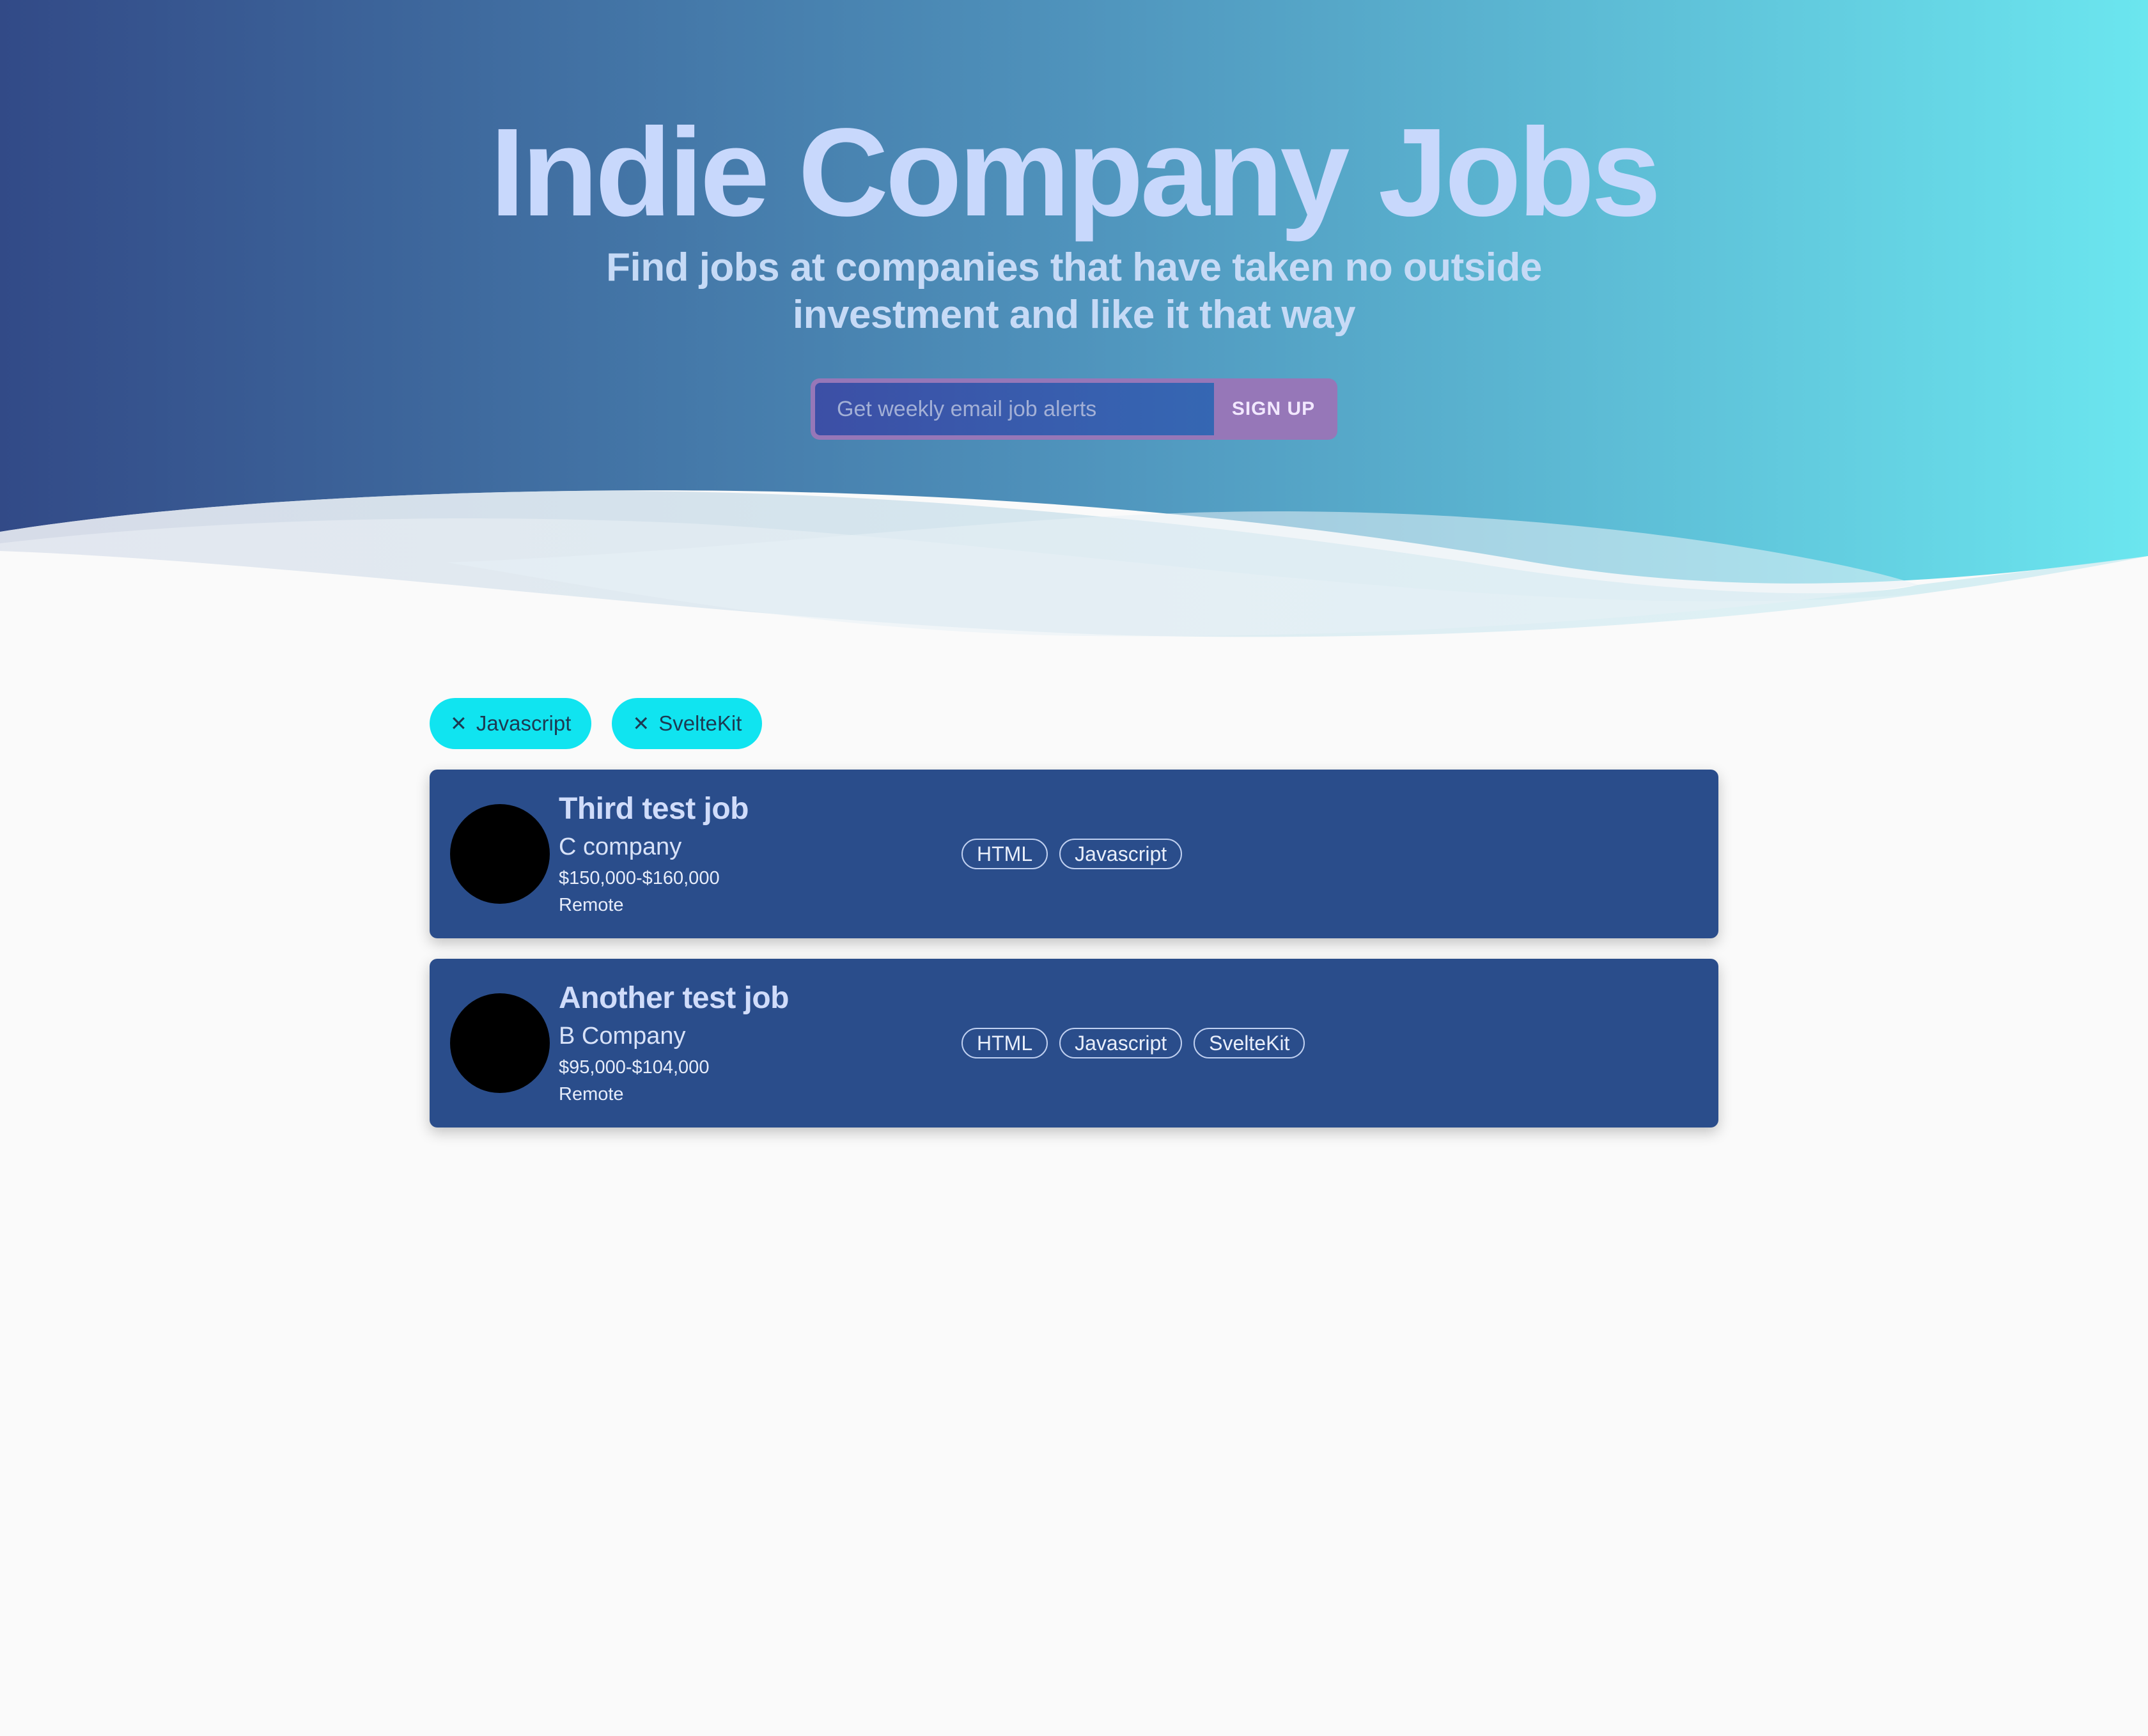 This screenshot has height=1736, width=2148. What do you see at coordinates (622, 1036) in the screenshot?
I see `company-name: B Company` at bounding box center [622, 1036].